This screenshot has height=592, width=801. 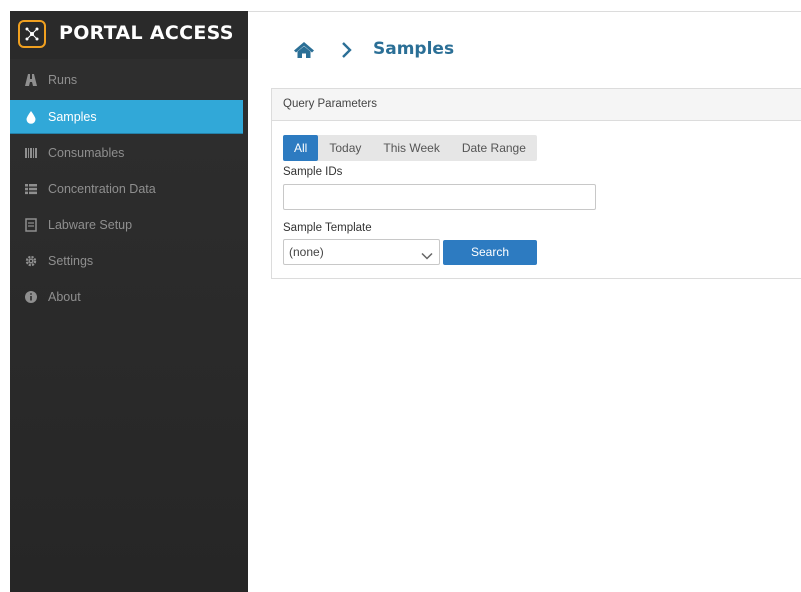 What do you see at coordinates (146, 33) in the screenshot?
I see `brand-title: PORTAL ACCESS` at bounding box center [146, 33].